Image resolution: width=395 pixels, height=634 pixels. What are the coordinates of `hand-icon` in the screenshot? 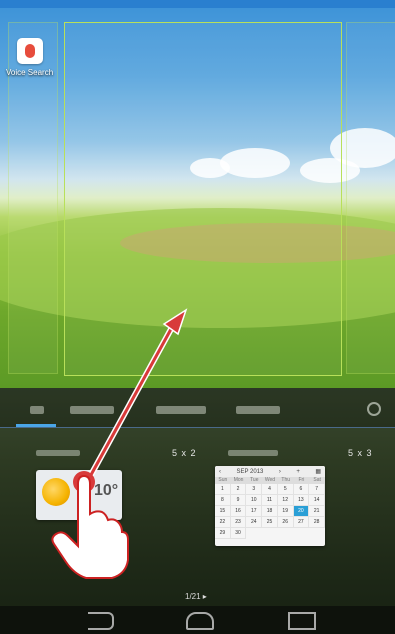 It's located at (90, 525).